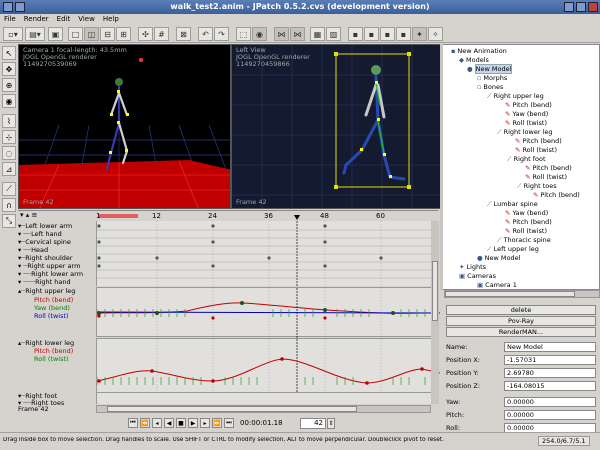 This screenshot has width=600, height=450. What do you see at coordinates (9, 221) in the screenshot?
I see `detach-icon: ⤡` at bounding box center [9, 221].